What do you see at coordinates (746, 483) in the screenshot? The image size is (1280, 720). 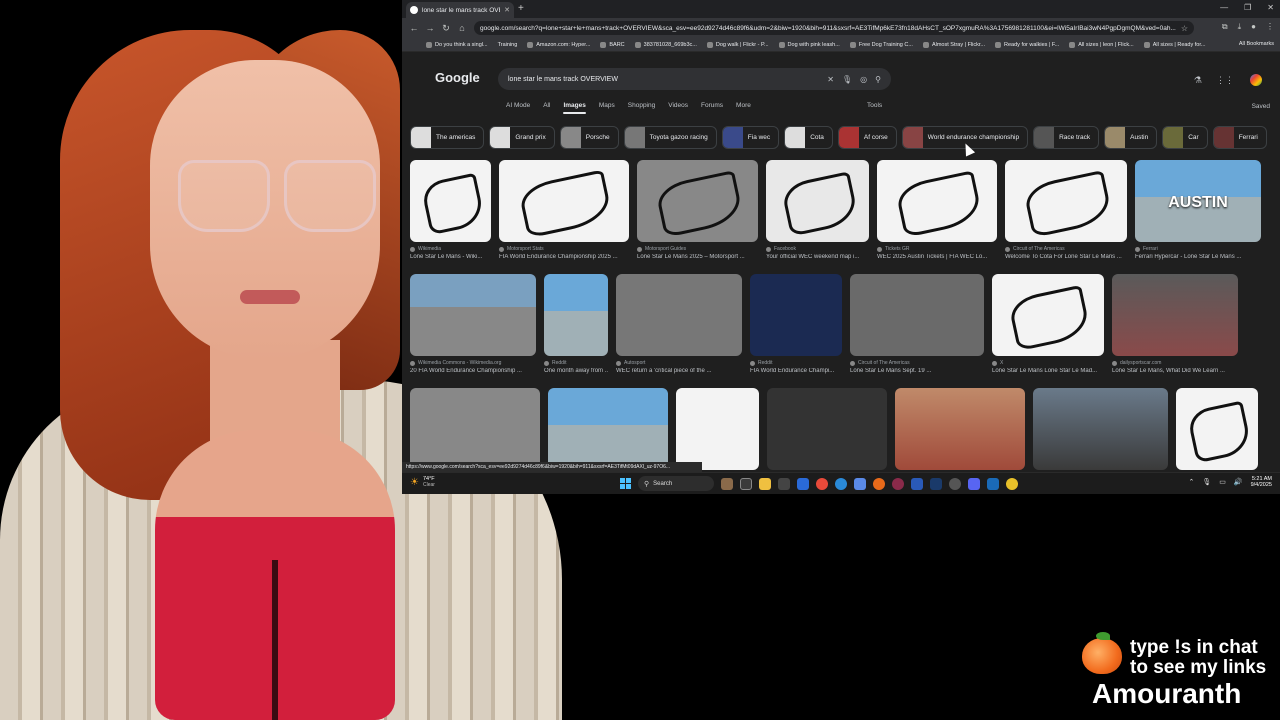 I see `task-view-icon` at bounding box center [746, 483].